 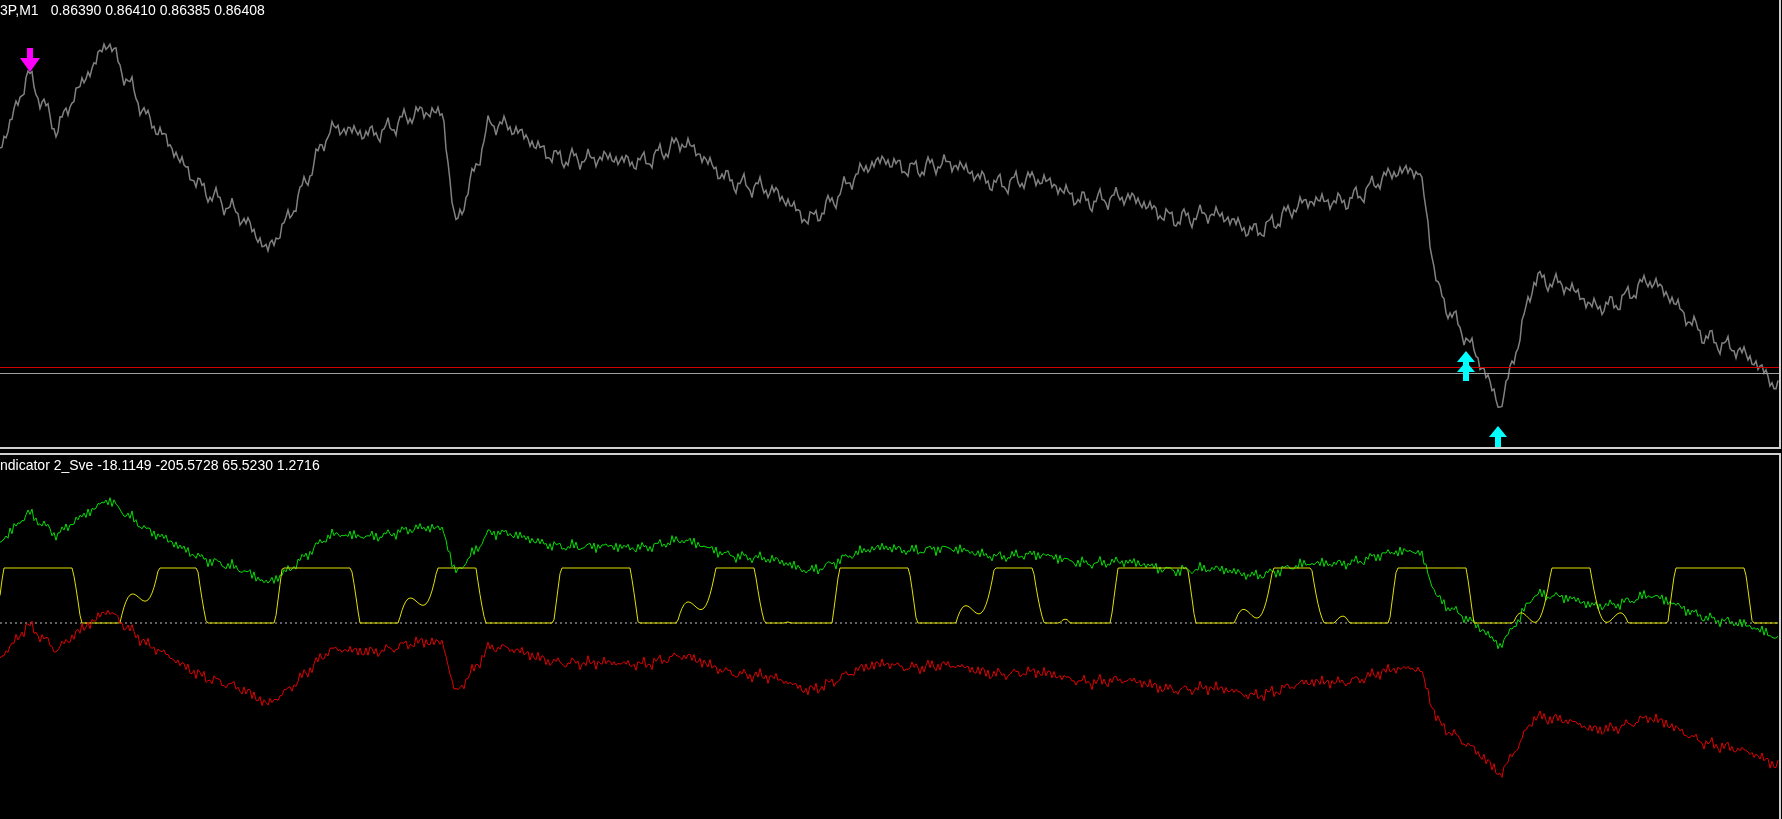 I want to click on arrow-up-icon, so click(x=1498, y=436).